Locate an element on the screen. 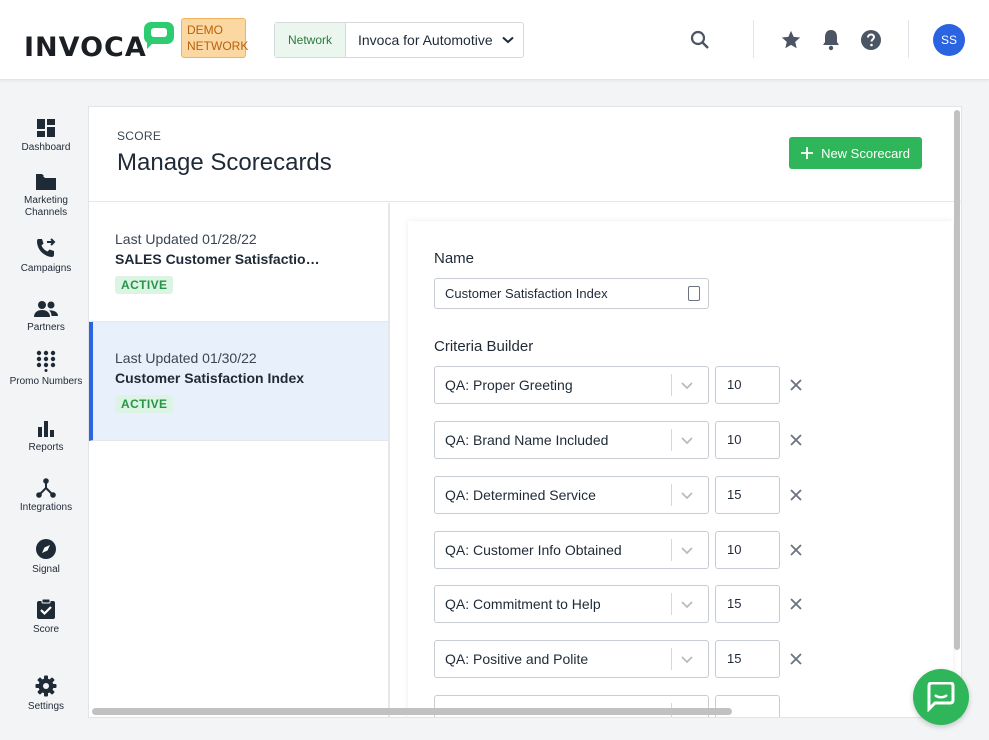 The width and height of the screenshot is (989, 740). sidebar-item-label: Signal is located at coordinates (46, 569).